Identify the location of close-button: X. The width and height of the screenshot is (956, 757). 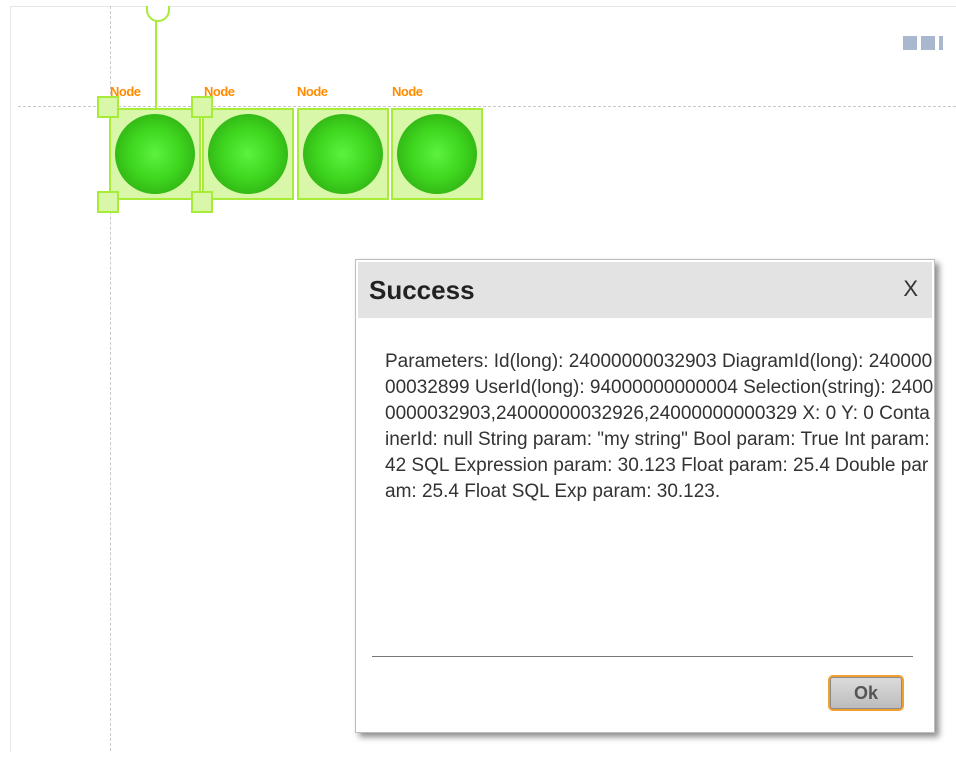
(910, 289).